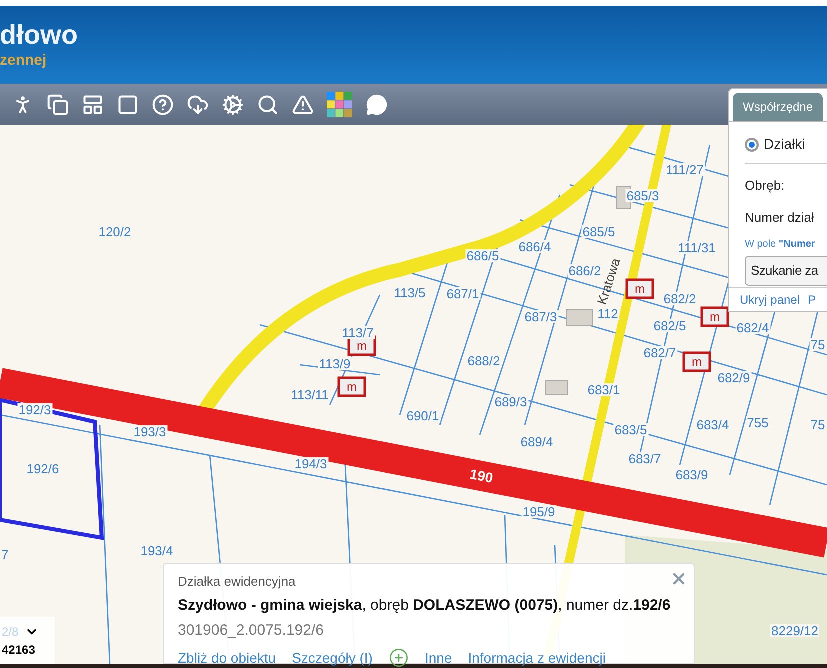 Image resolution: width=827 pixels, height=668 pixels. What do you see at coordinates (753, 328) in the screenshot?
I see `parcel-number: 682/4` at bounding box center [753, 328].